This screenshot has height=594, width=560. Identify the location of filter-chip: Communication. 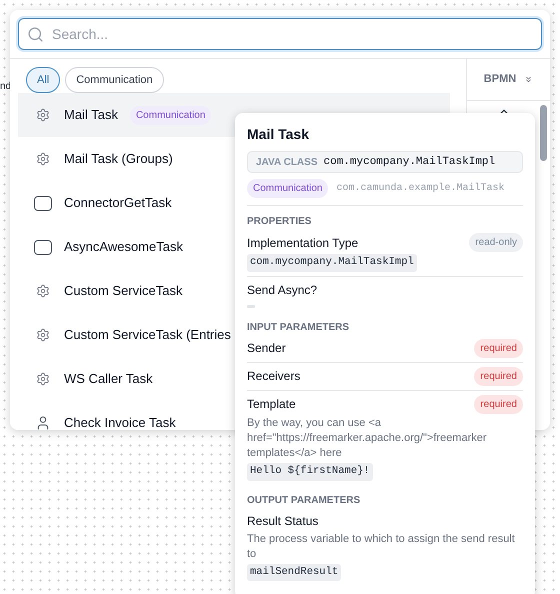
(114, 80).